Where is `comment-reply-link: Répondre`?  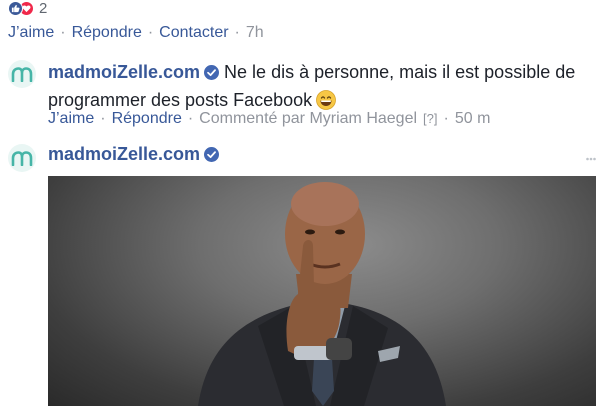 comment-reply-link: Répondre is located at coordinates (147, 119).